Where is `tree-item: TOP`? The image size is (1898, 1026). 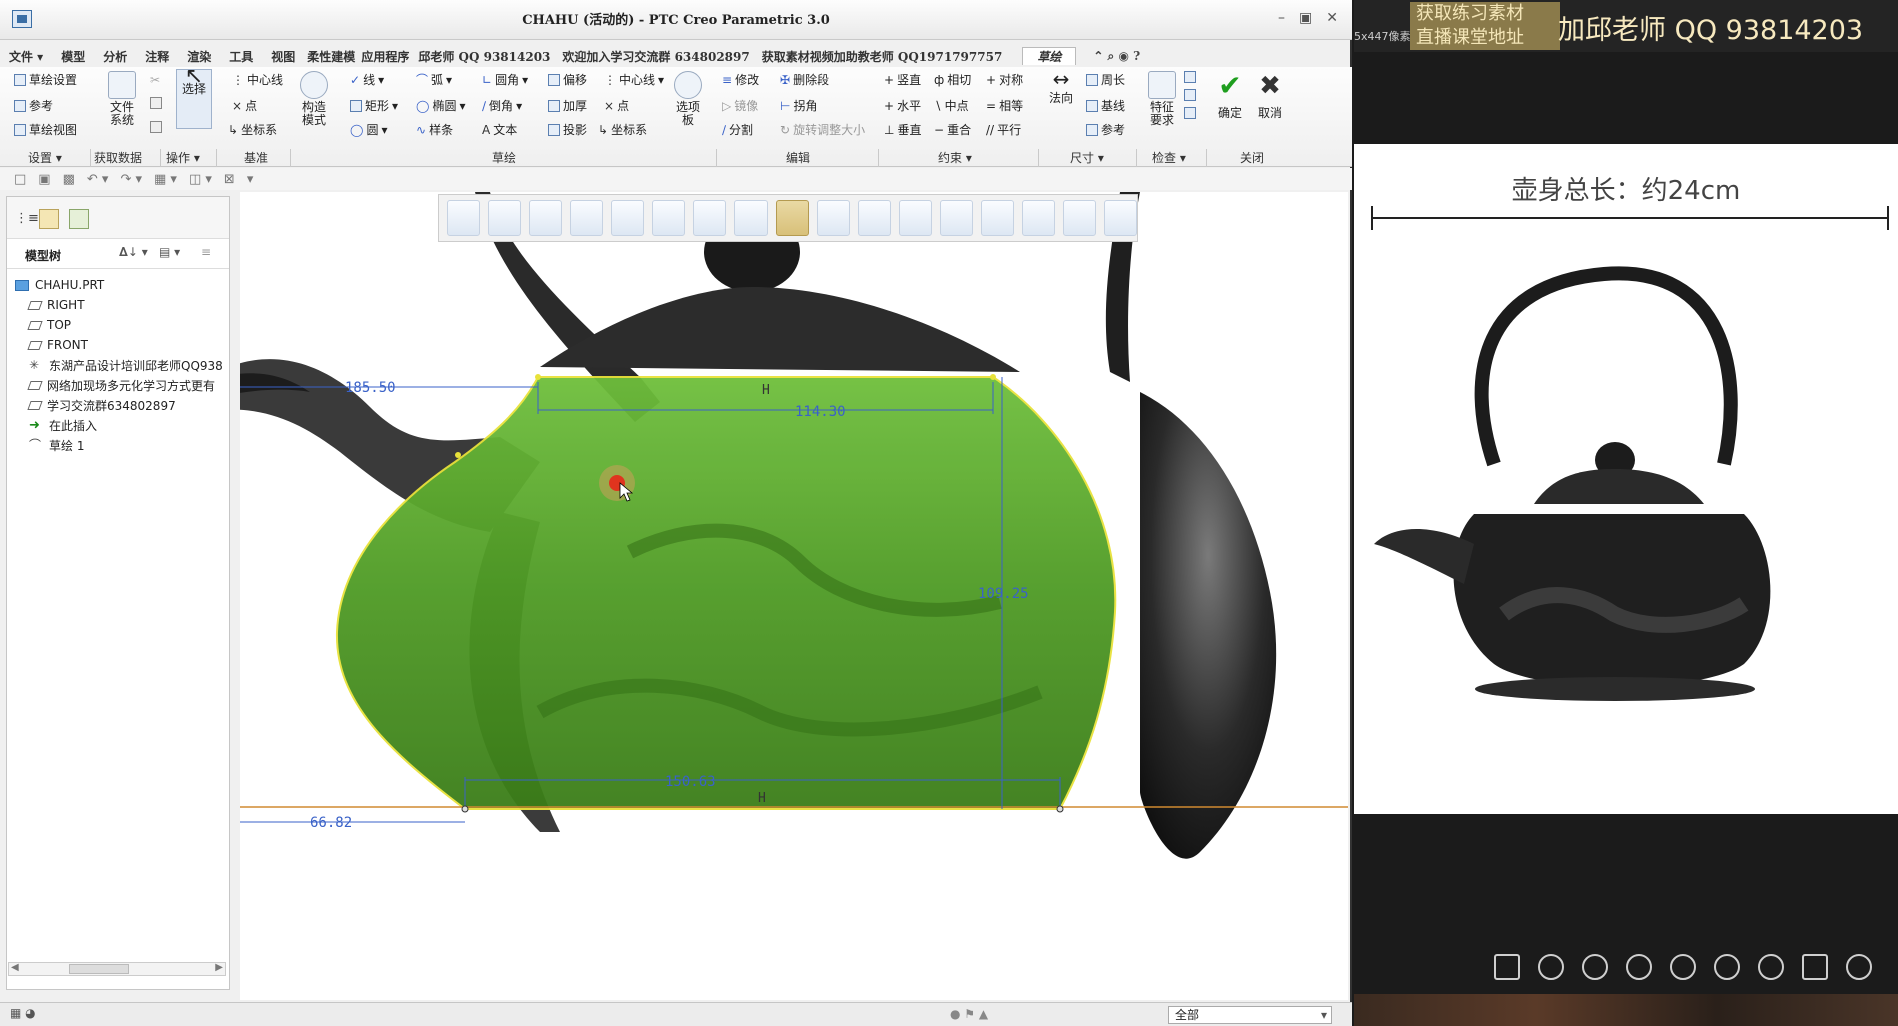
tree-item: TOP is located at coordinates (116, 325).